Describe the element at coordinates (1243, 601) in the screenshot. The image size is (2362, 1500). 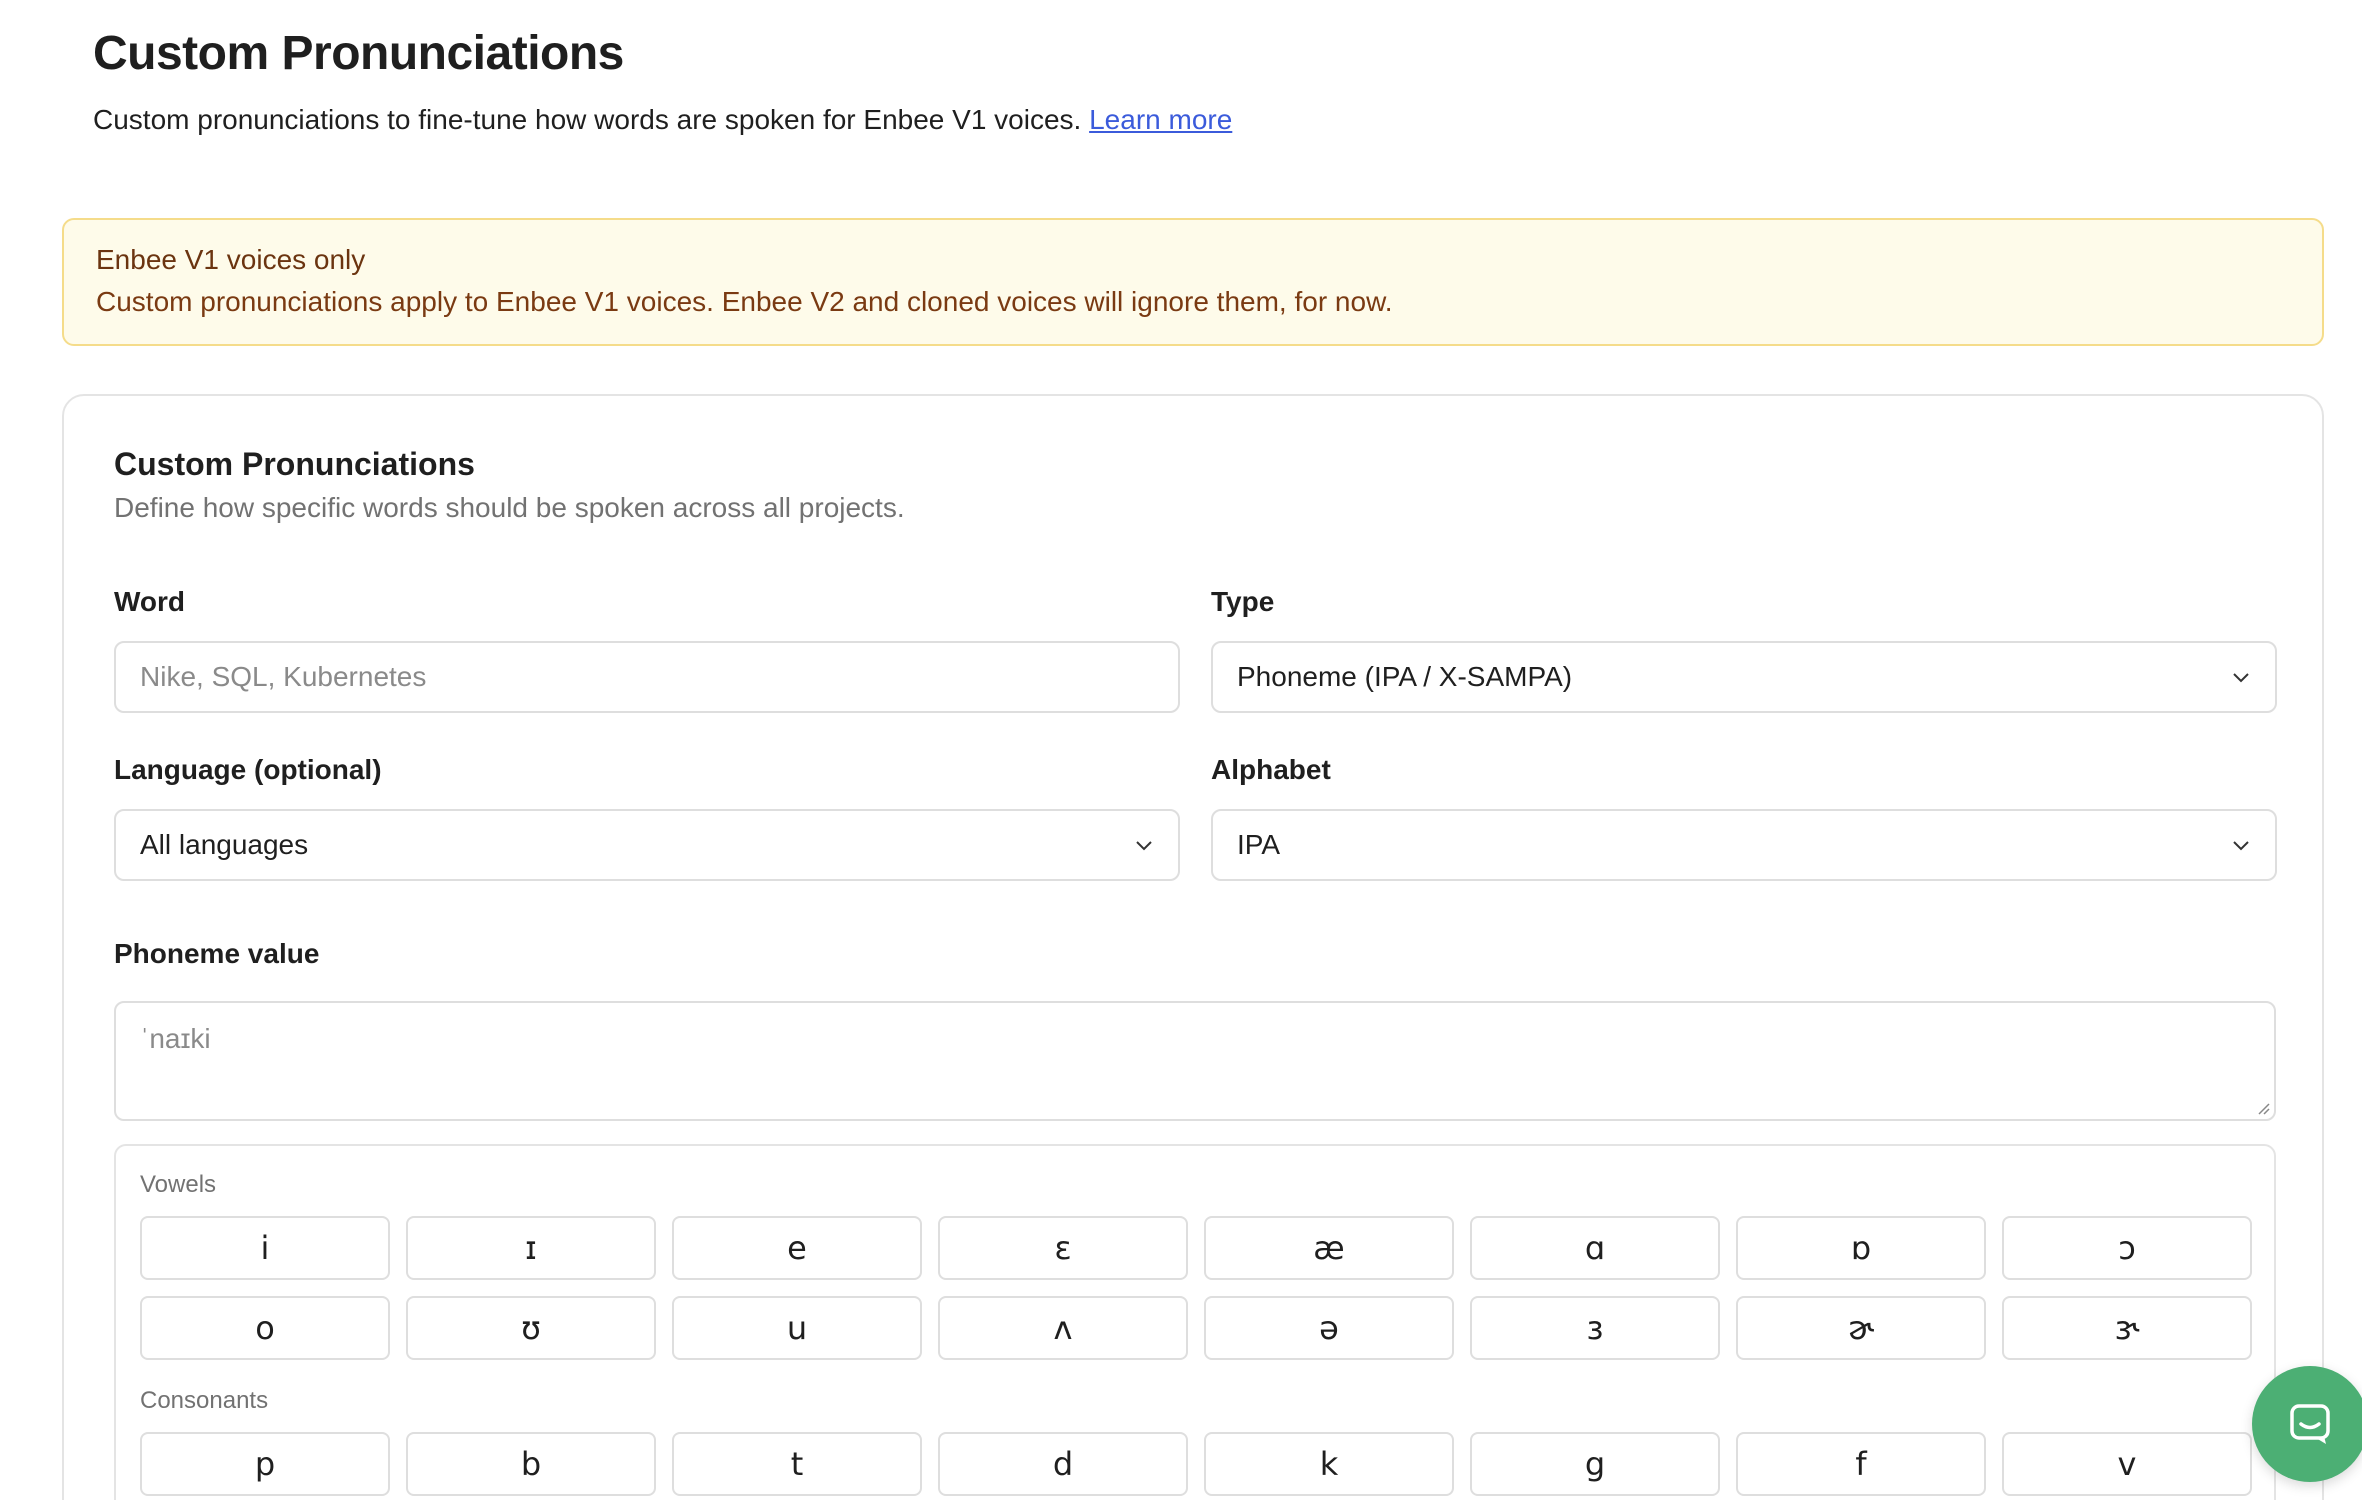
I see `type-label: Type` at that location.